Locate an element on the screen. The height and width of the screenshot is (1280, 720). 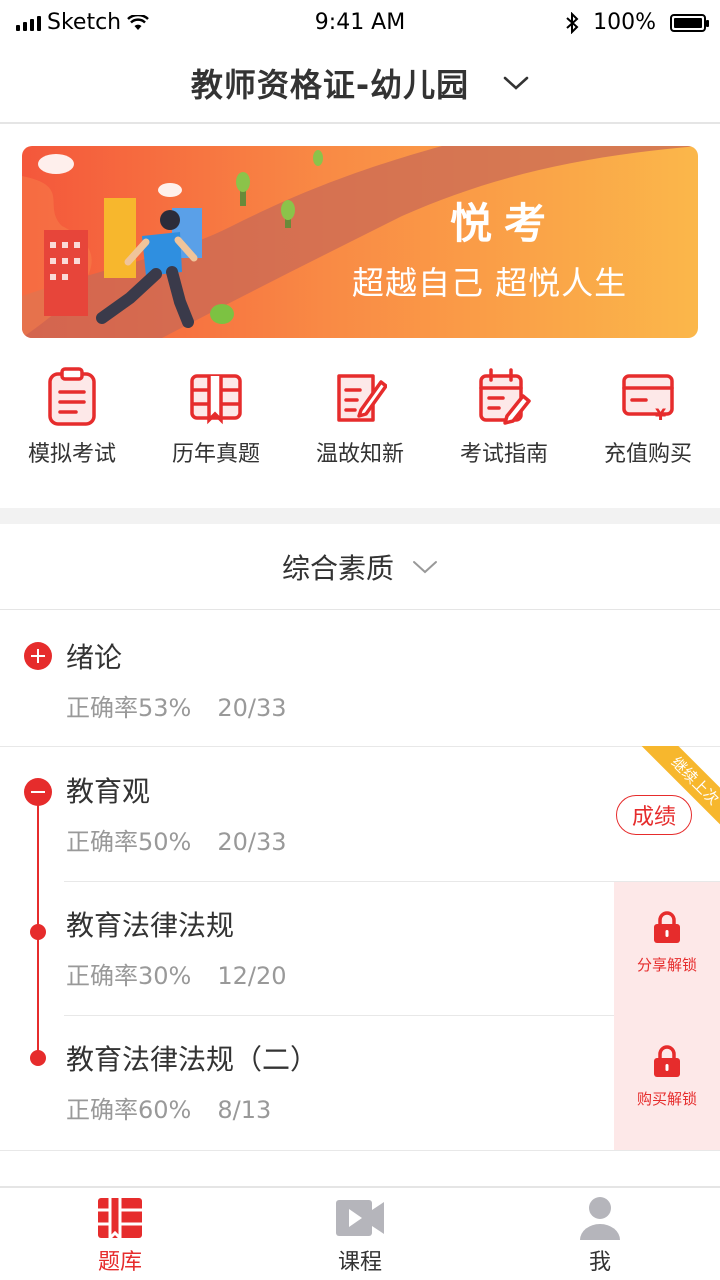
note-pen-icon is located at coordinates (362, 398).